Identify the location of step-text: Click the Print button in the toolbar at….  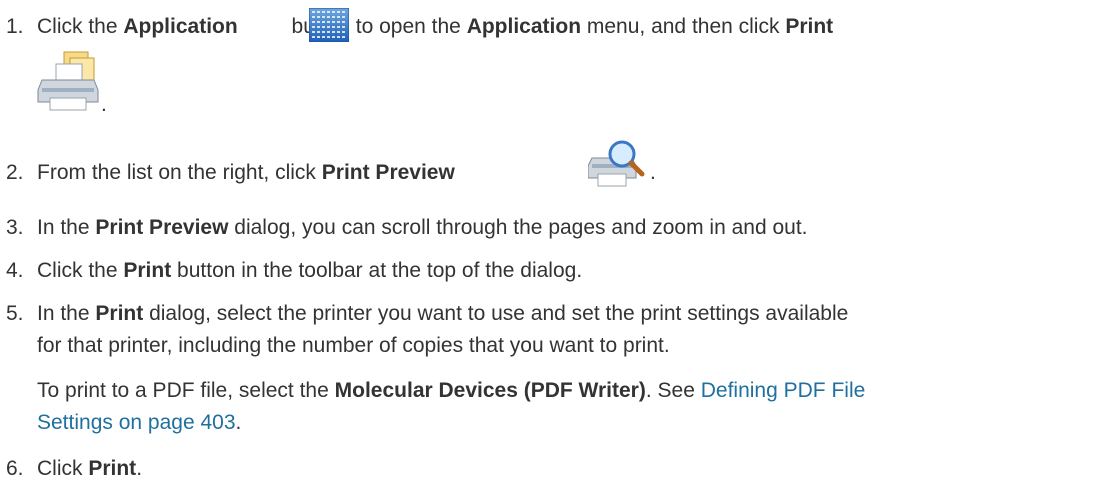
(310, 270).